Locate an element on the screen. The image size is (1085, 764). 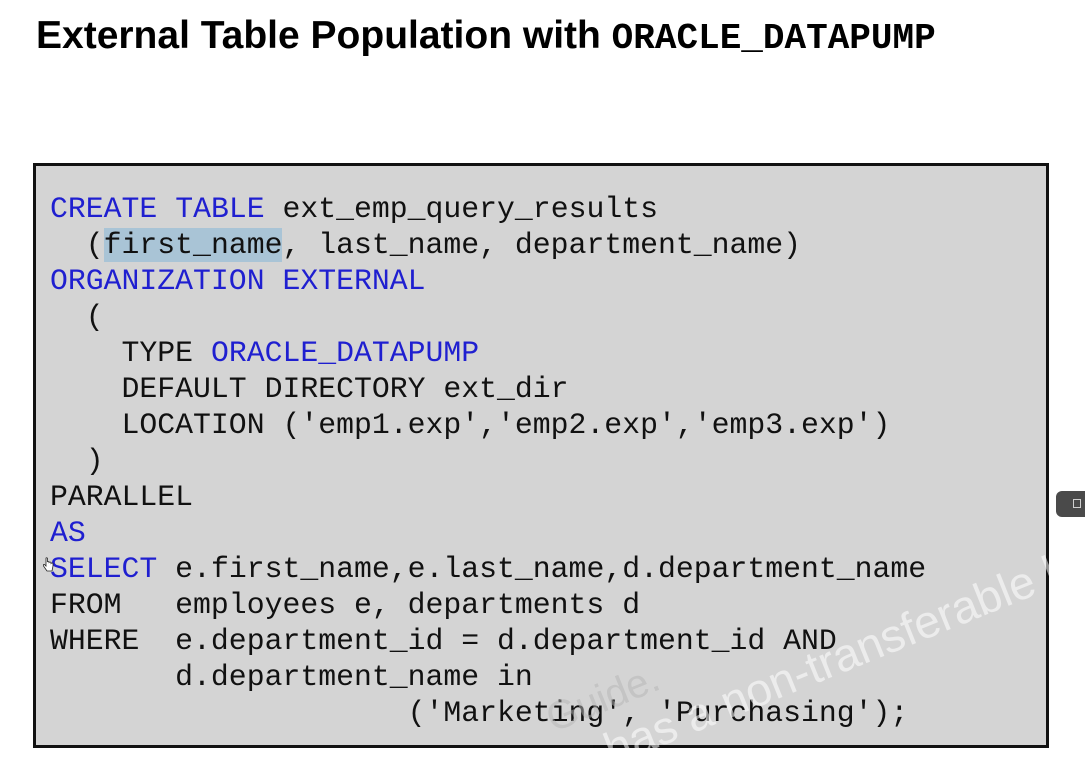
sql-keyword: CREATE is located at coordinates (104, 209).